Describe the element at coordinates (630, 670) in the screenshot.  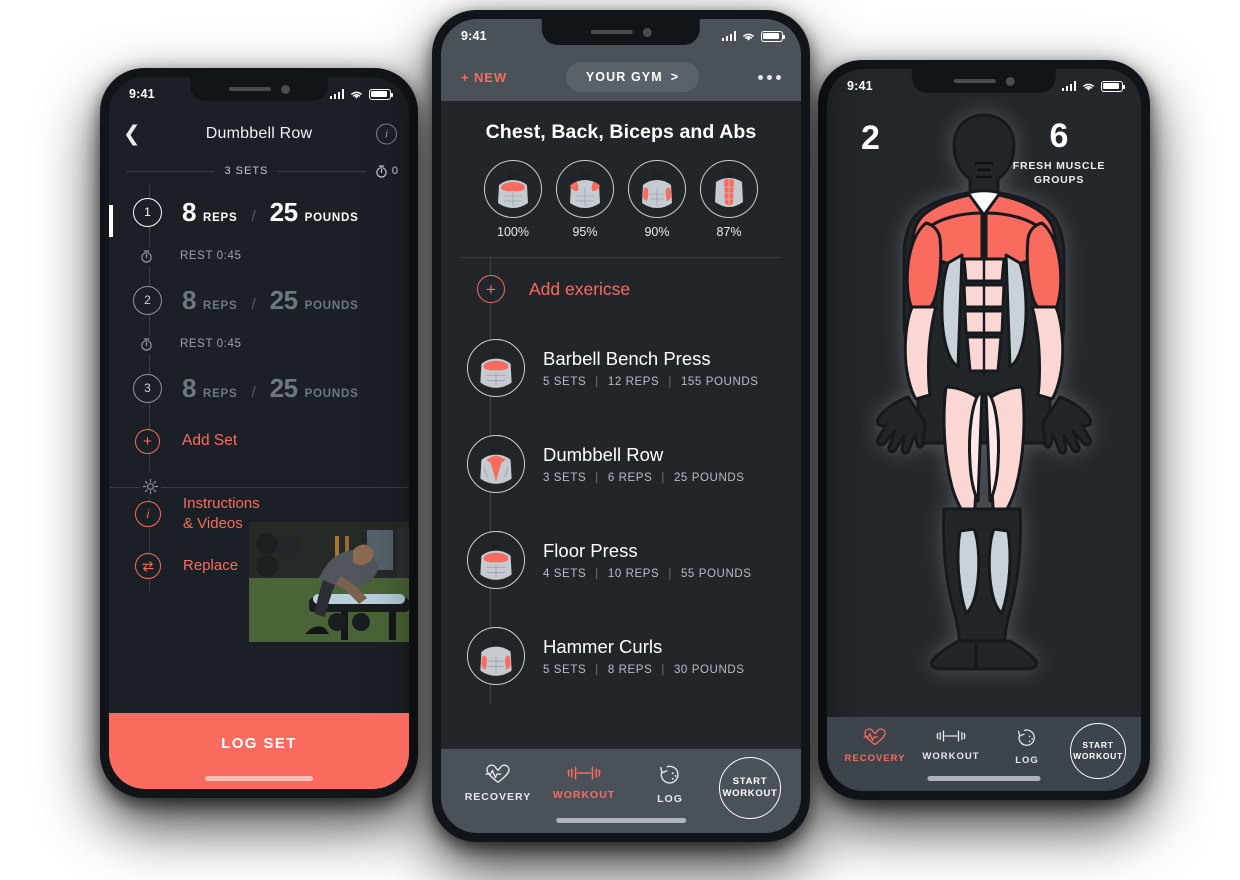
I see `exercise-reps: 8 REPS` at that location.